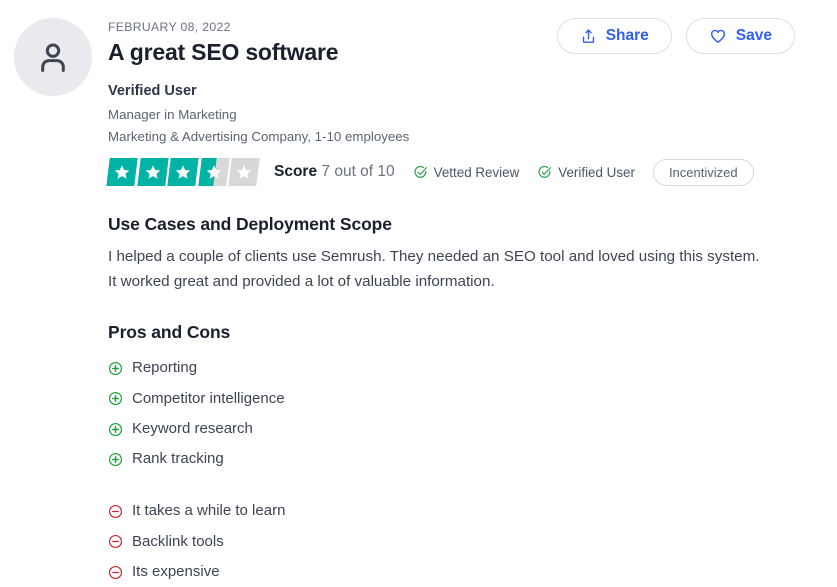 The width and height of the screenshot is (837, 587). What do you see at coordinates (178, 459) in the screenshot?
I see `pro-label: Rank tracking` at bounding box center [178, 459].